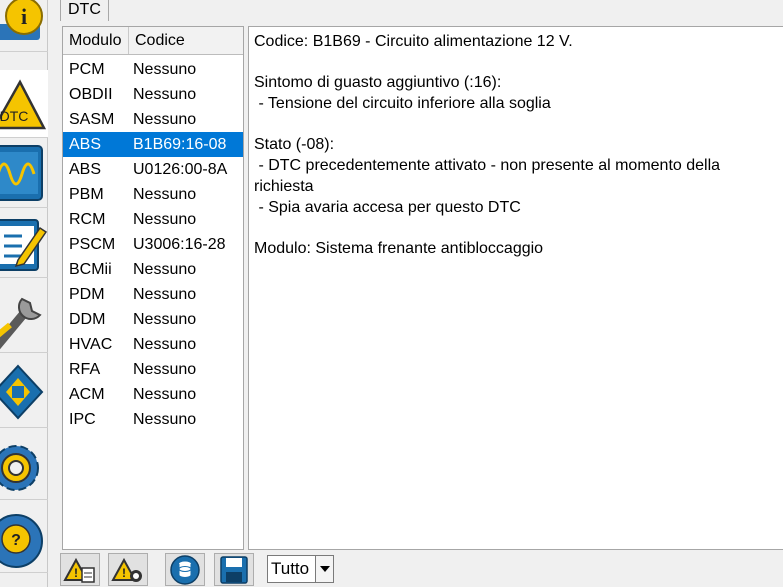 Image resolution: width=783 pixels, height=587 pixels. I want to click on table-row: PSCM U3006:16-28, so click(153, 244).